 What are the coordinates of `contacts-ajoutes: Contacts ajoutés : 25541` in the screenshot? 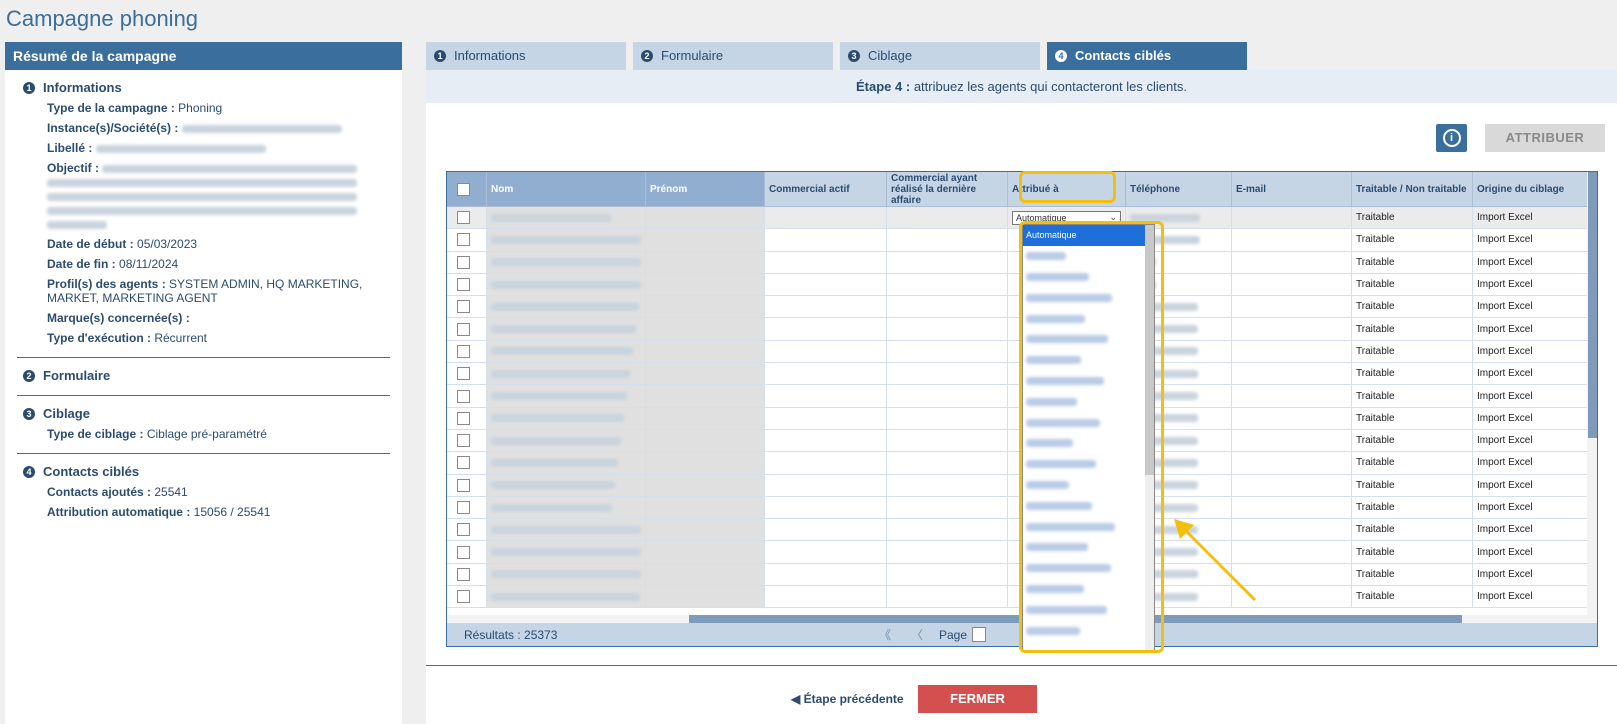 It's located at (117, 492).